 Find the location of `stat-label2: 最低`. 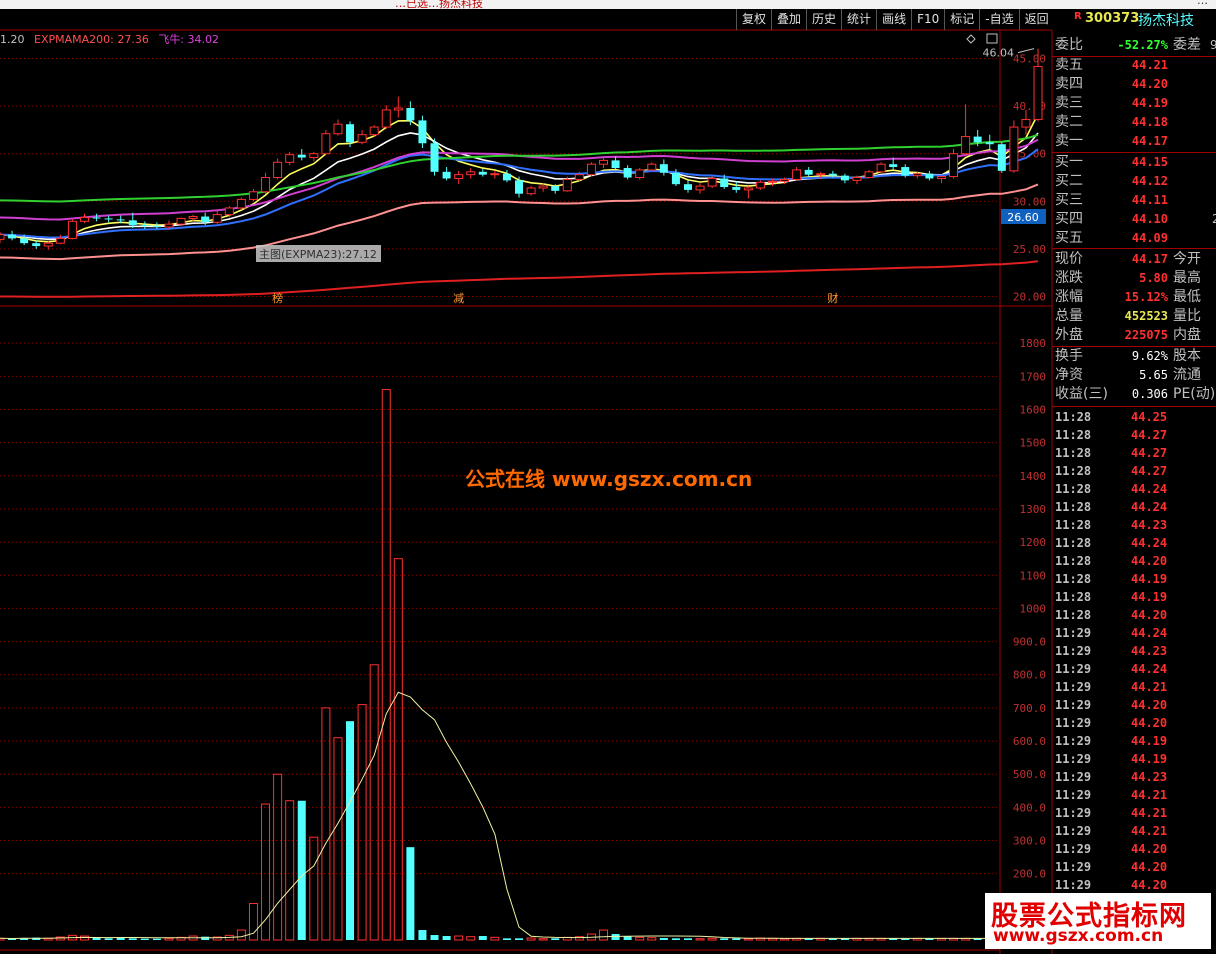

stat-label2: 最低 is located at coordinates (1187, 297).